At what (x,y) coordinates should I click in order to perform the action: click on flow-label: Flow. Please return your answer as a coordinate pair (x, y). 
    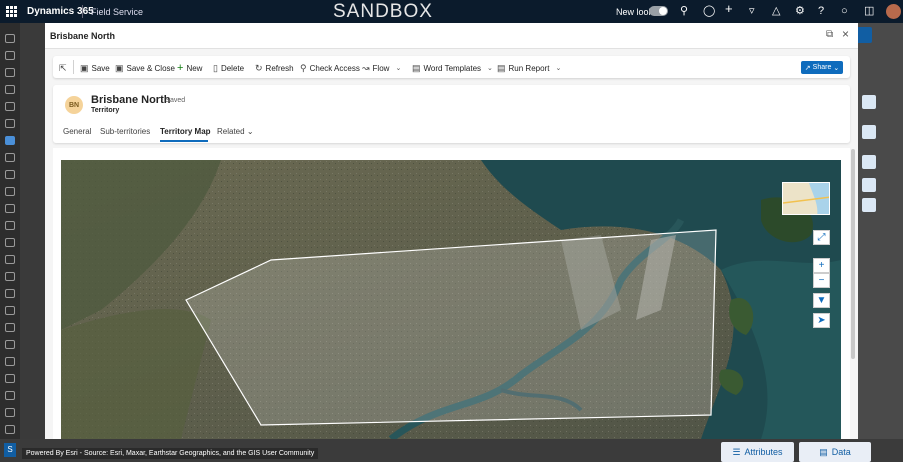
    Looking at the image, I should click on (381, 68).